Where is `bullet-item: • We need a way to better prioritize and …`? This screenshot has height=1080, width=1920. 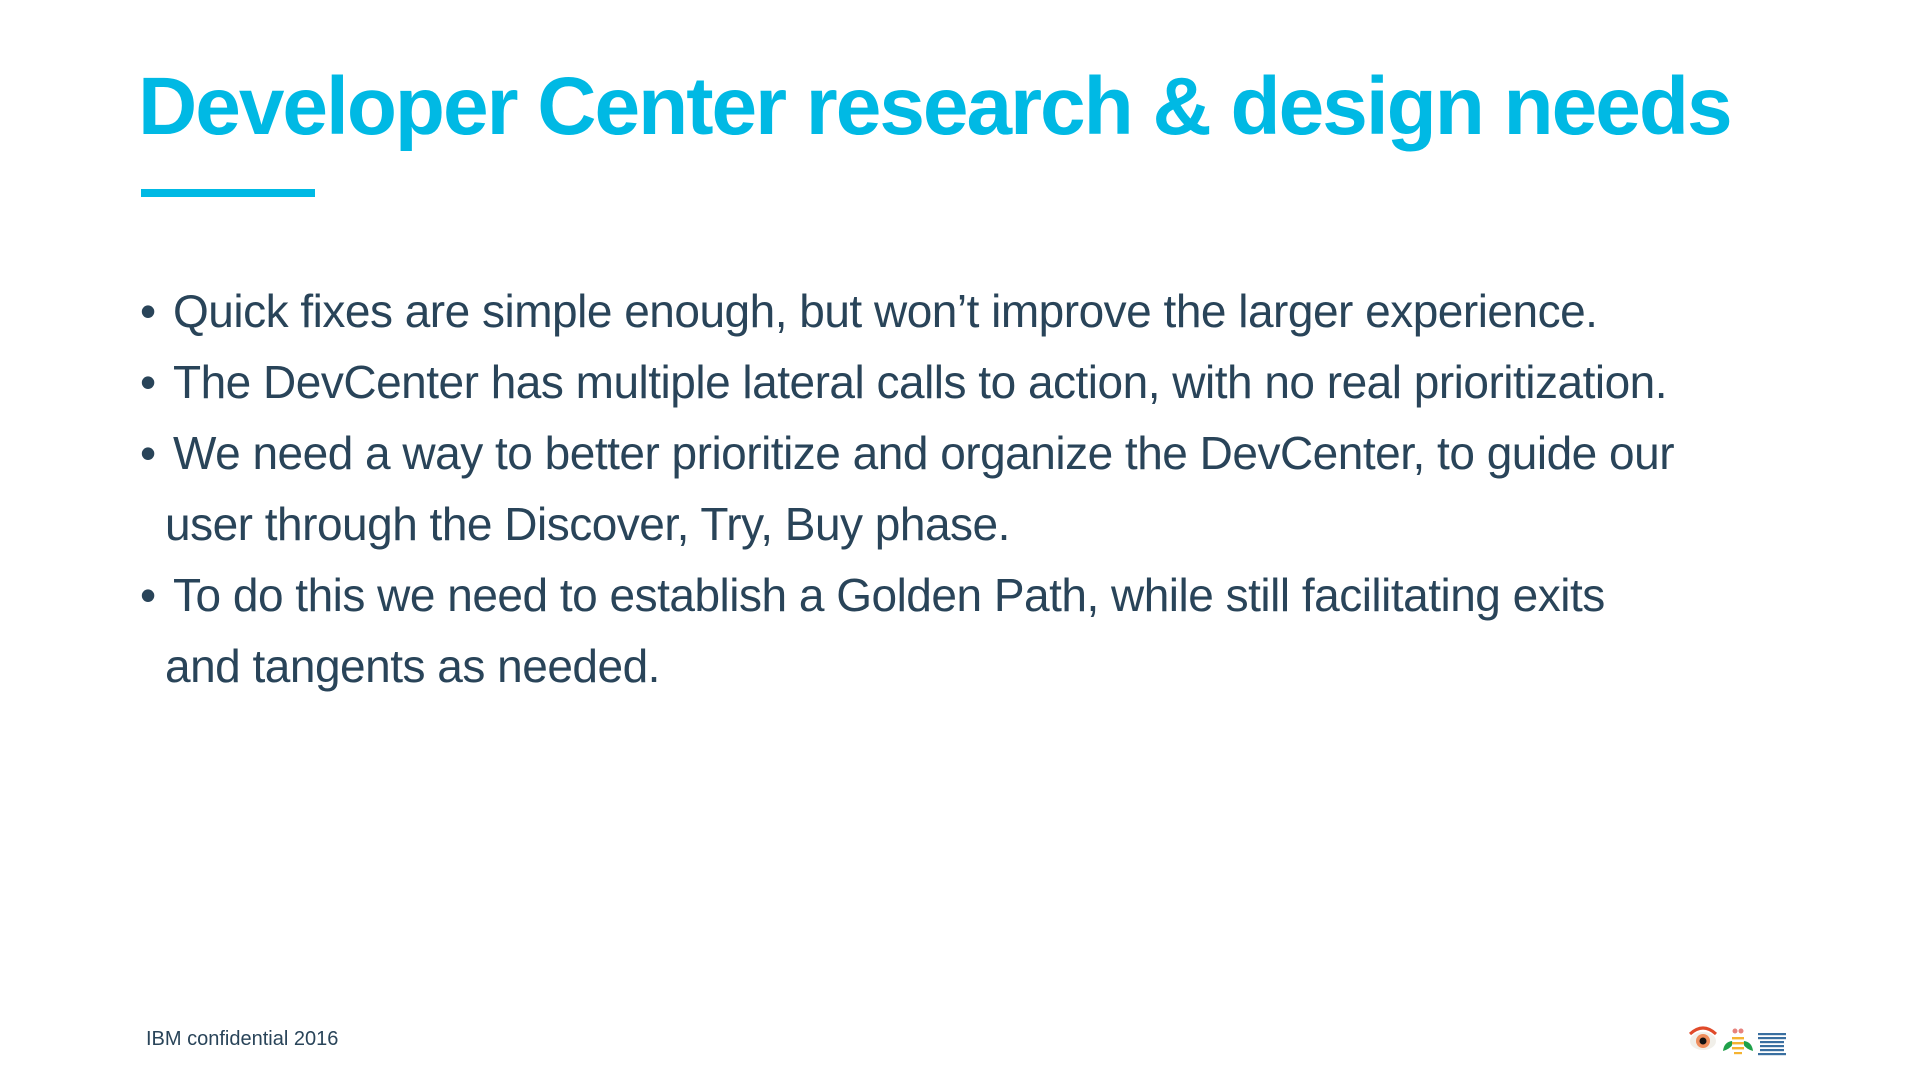
bullet-item: • We need a way to better prioritize and … is located at coordinates (907, 489).